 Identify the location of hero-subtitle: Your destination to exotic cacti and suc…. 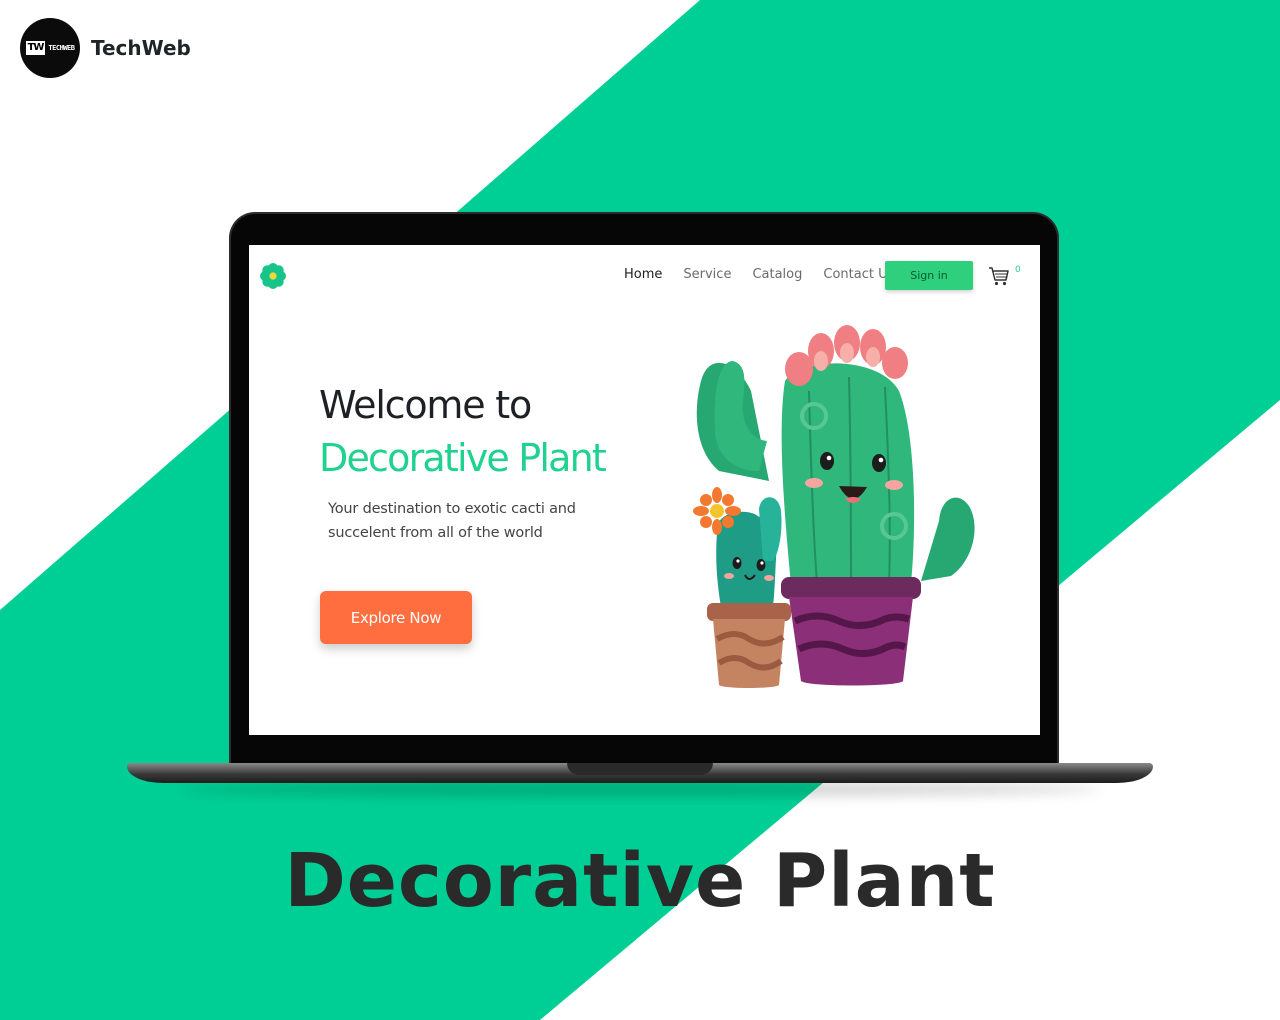
(452, 521).